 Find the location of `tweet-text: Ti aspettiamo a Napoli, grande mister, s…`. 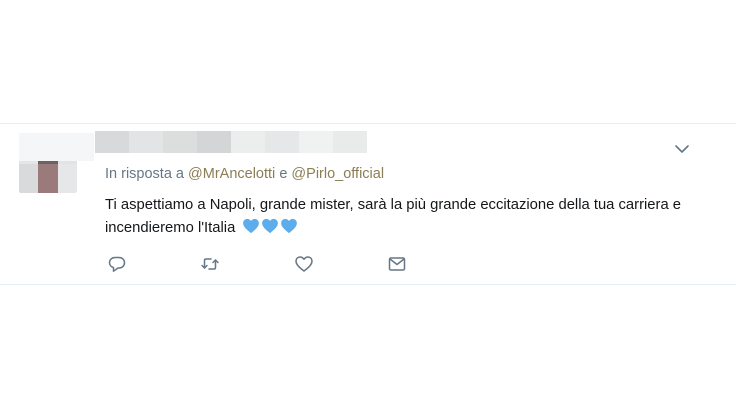

tweet-text: Ti aspettiamo a Napoli, grande mister, s… is located at coordinates (400, 217).